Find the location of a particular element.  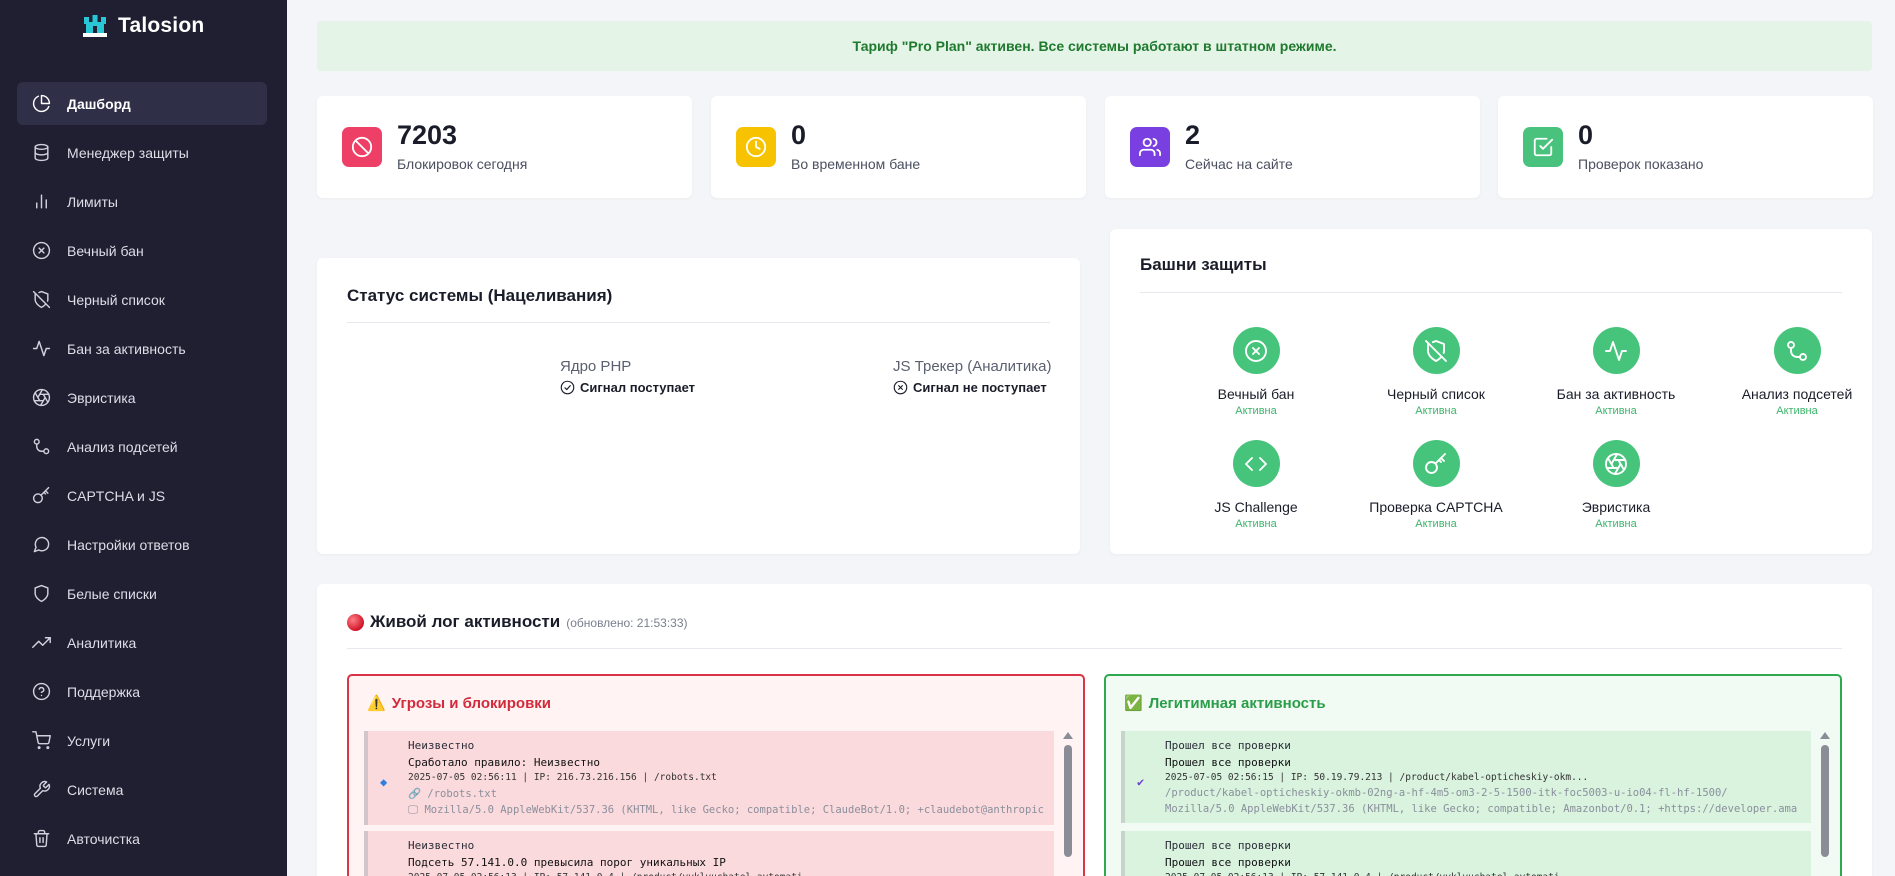

stat-card: 2 Сейчас на сайте is located at coordinates (1292, 147).